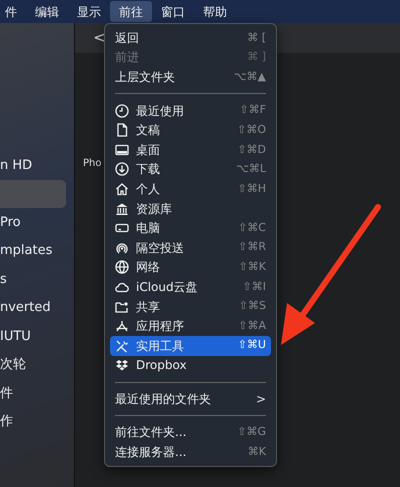  What do you see at coordinates (251, 130) in the screenshot?
I see `shortcut-label: ⇧⌘O` at bounding box center [251, 130].